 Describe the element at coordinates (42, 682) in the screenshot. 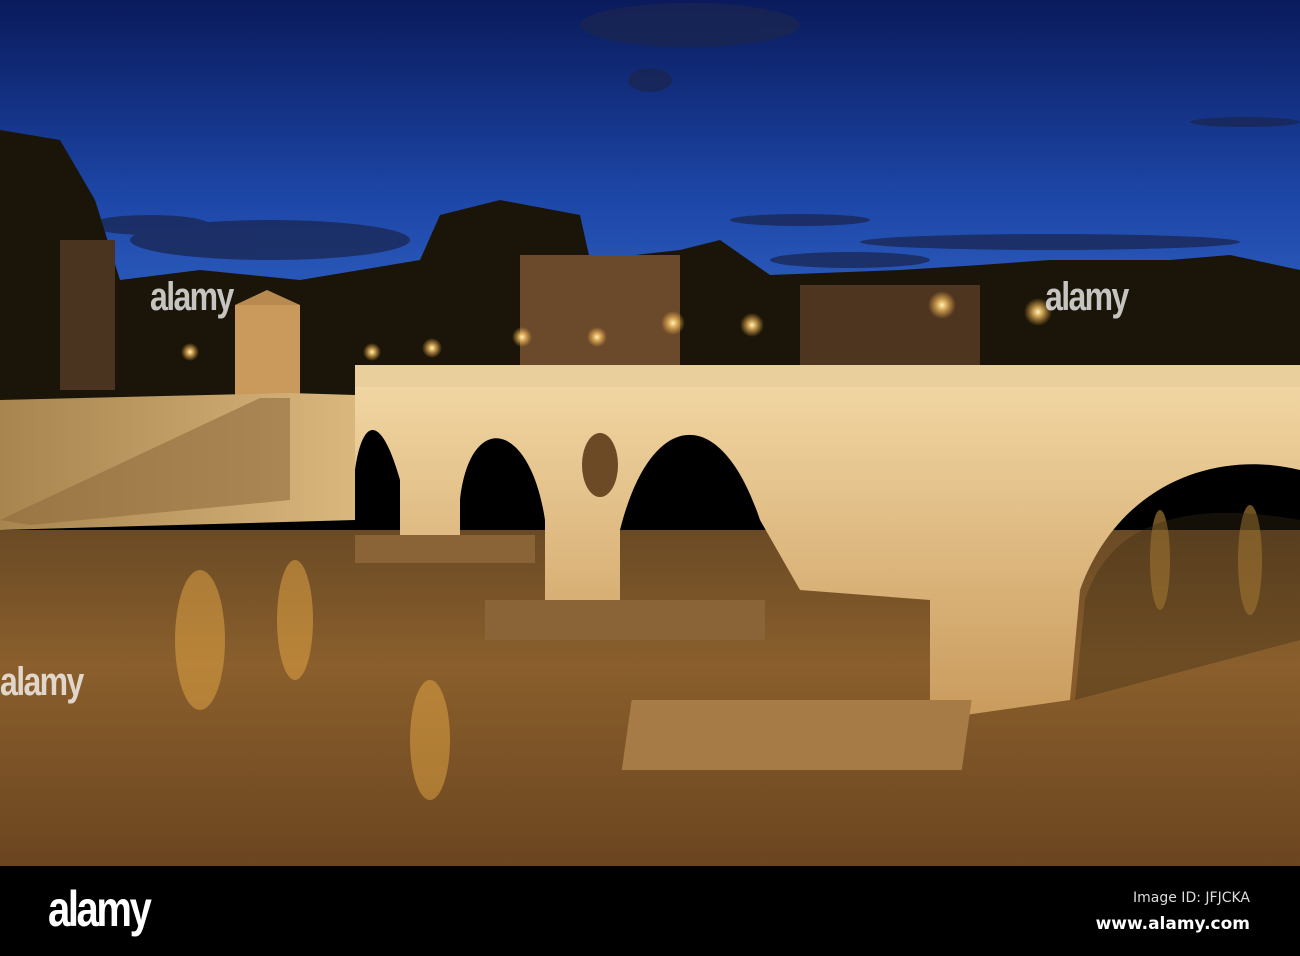

I see `watermark-logo-left: alamy` at that location.